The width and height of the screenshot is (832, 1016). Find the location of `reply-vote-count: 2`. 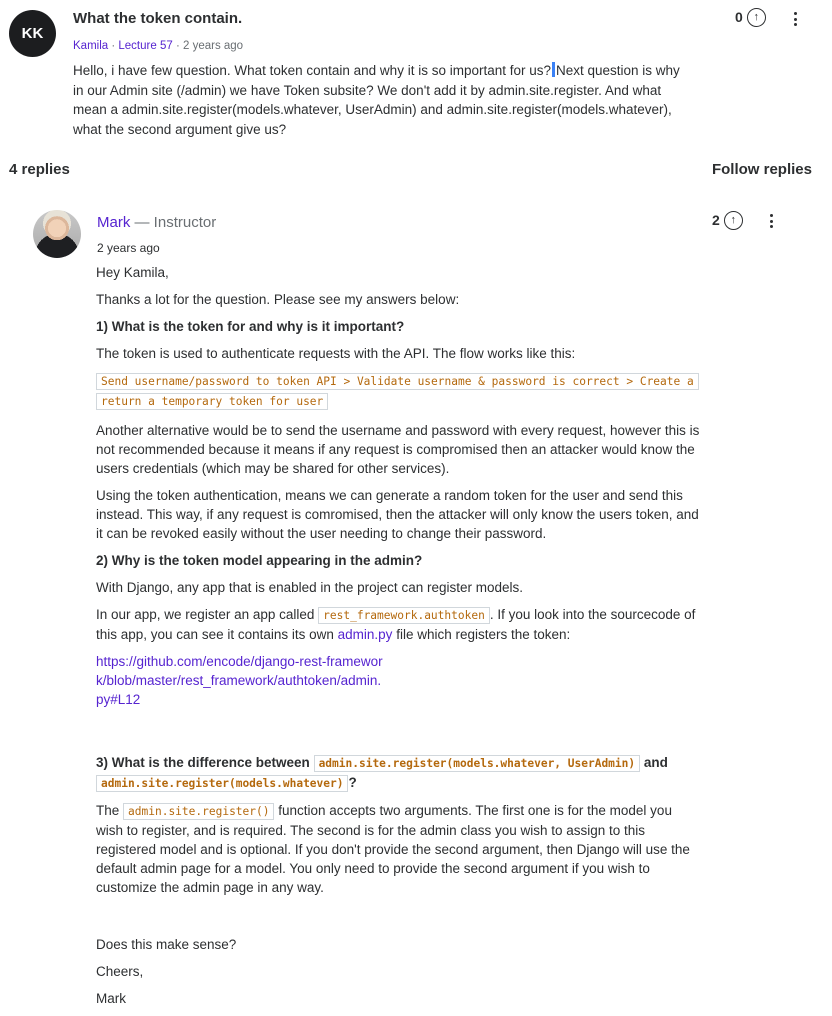

reply-vote-count: 2 is located at coordinates (716, 220).